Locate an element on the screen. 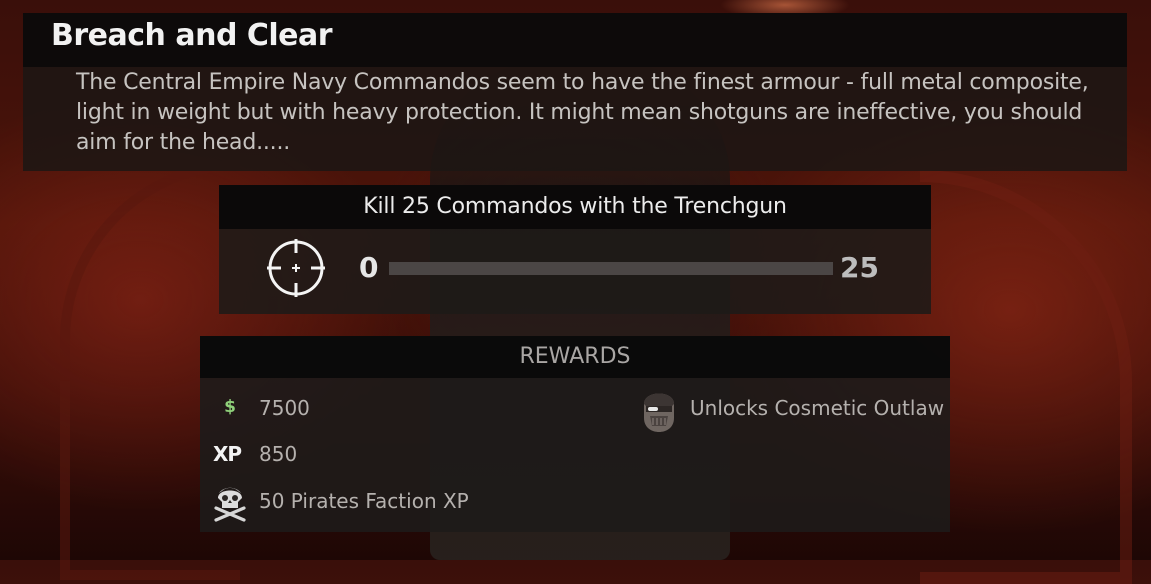 The image size is (1151, 584). progress-current: 0 is located at coordinates (369, 267).